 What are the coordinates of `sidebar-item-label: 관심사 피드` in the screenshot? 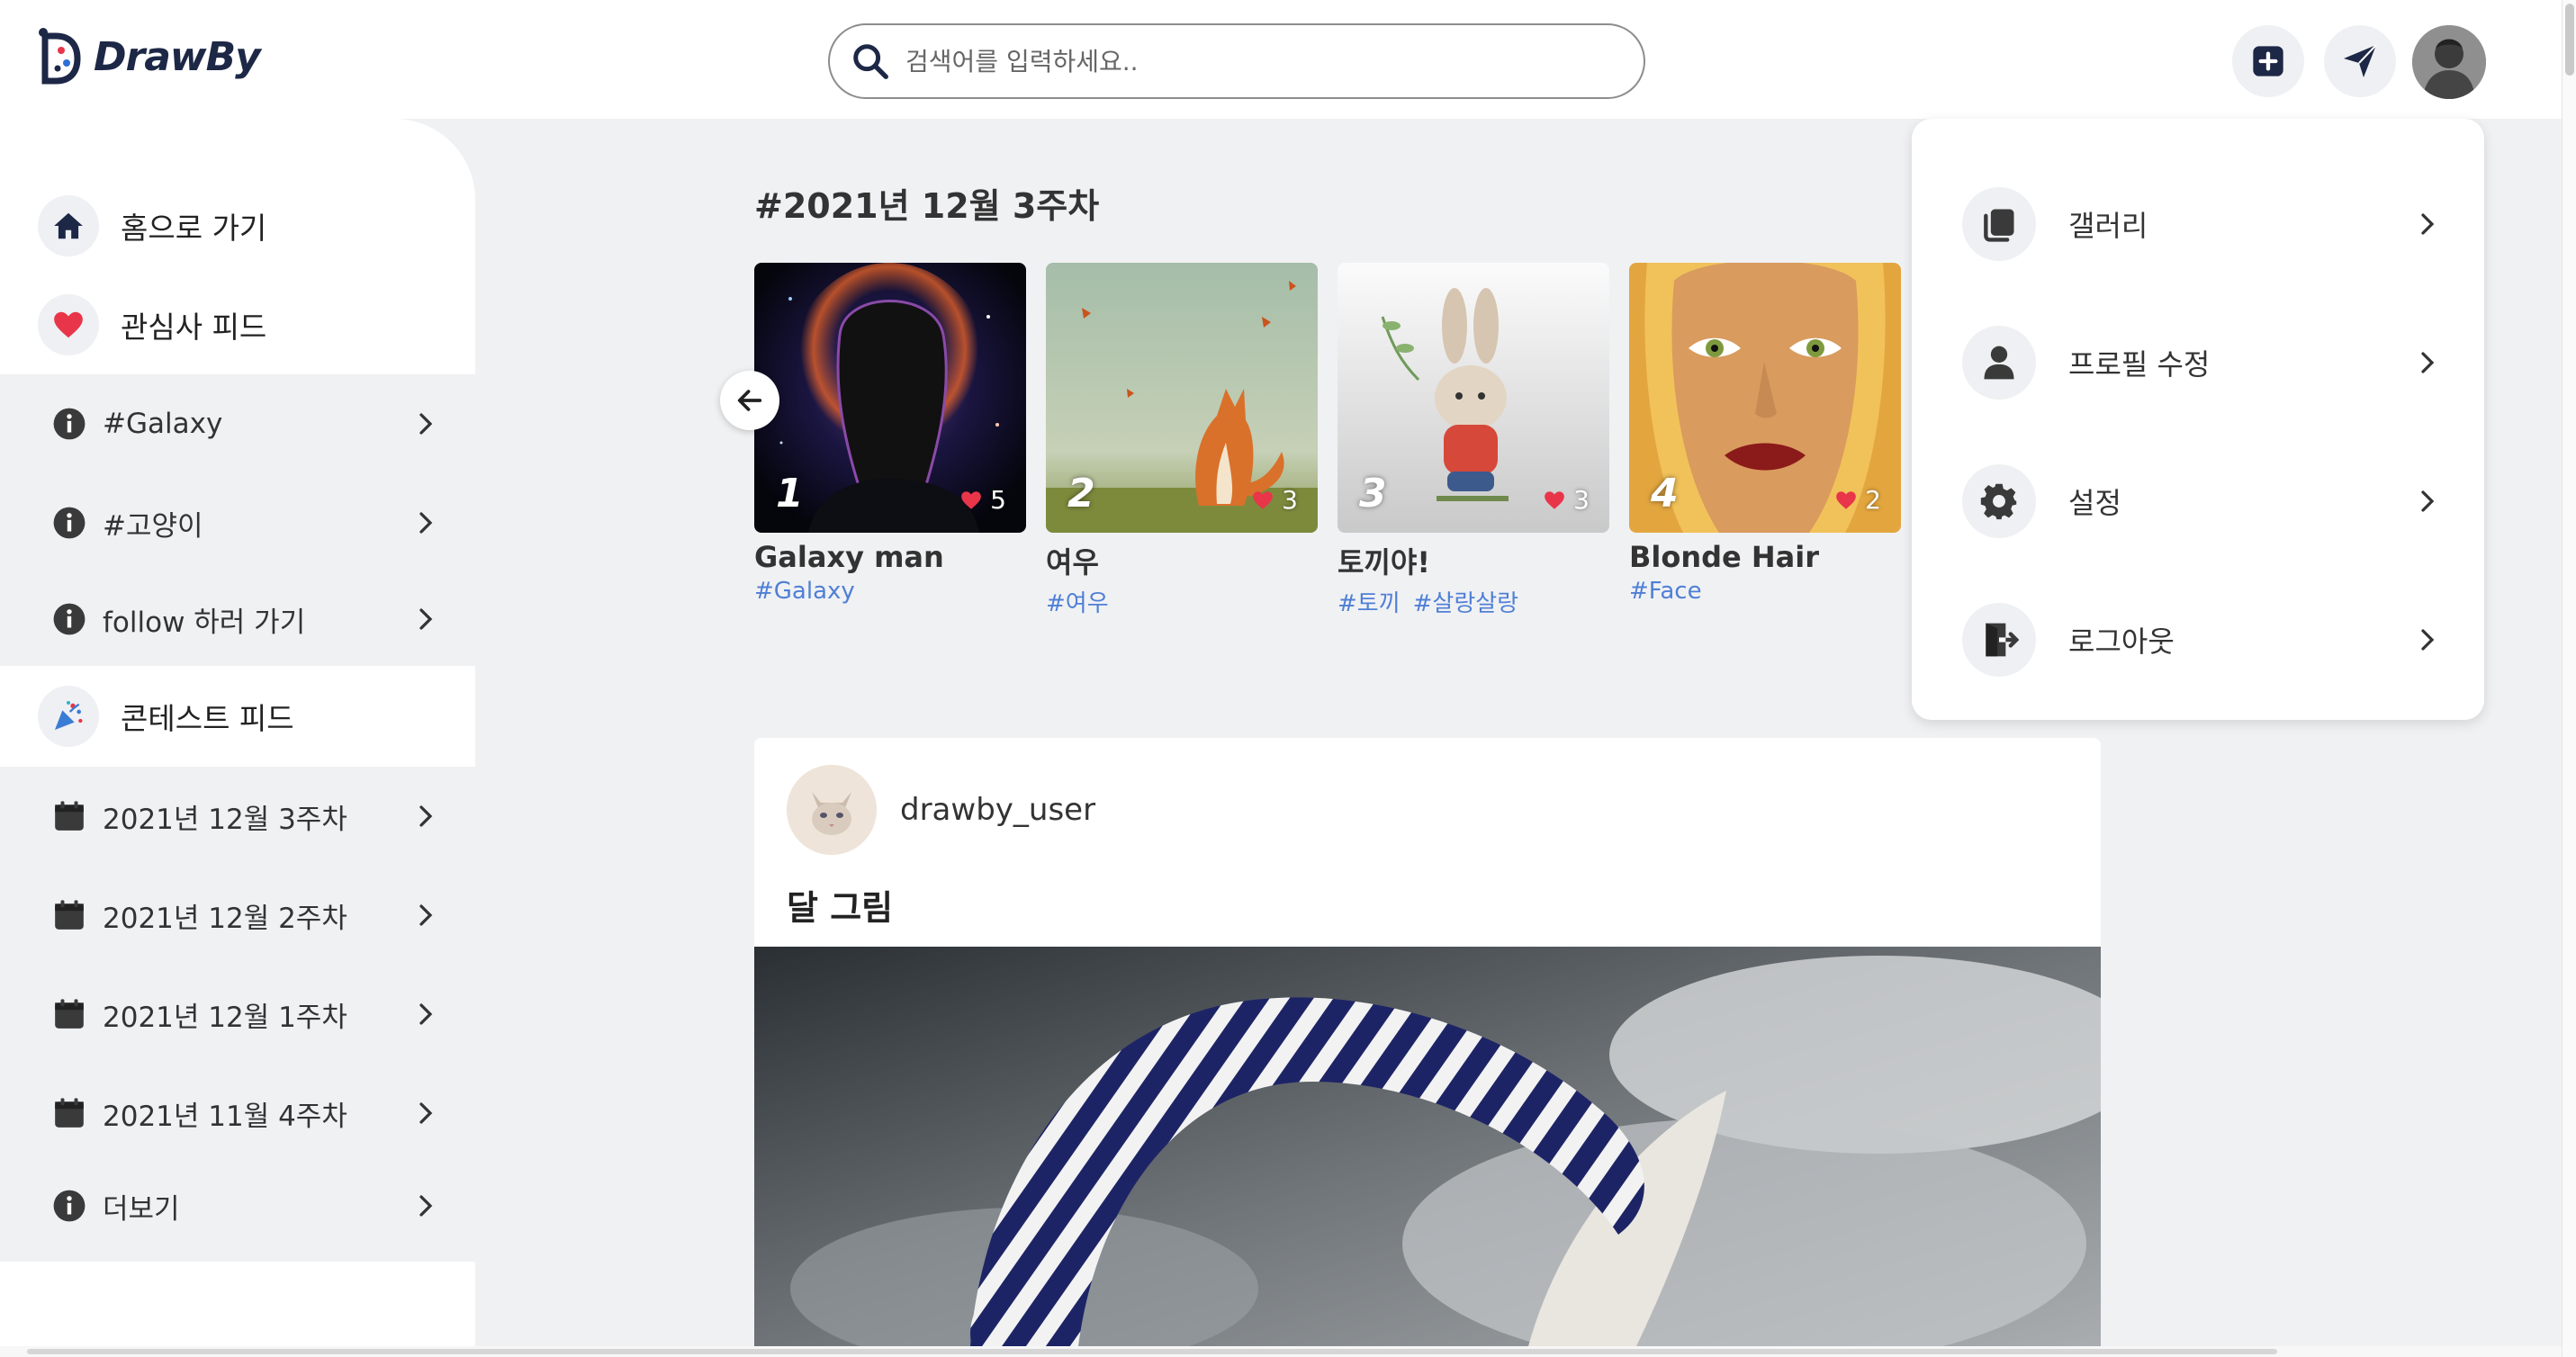 It's located at (194, 327).